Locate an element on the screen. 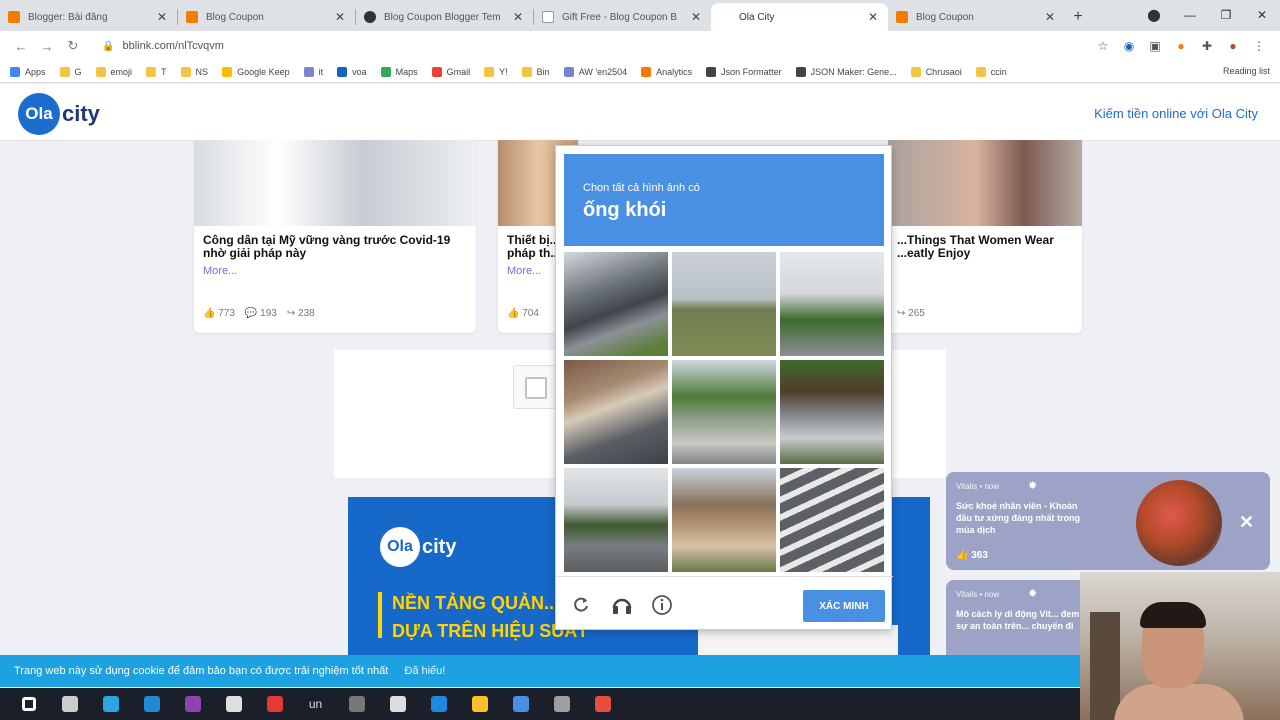 This screenshot has height=720, width=1280. info-icon is located at coordinates (662, 605).